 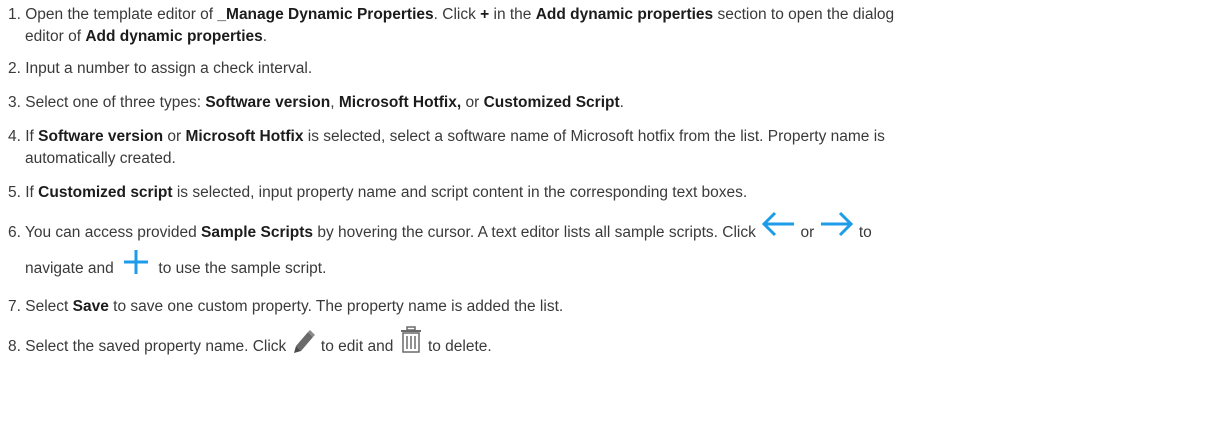 What do you see at coordinates (837, 224) in the screenshot?
I see `arrow-right-icon` at bounding box center [837, 224].